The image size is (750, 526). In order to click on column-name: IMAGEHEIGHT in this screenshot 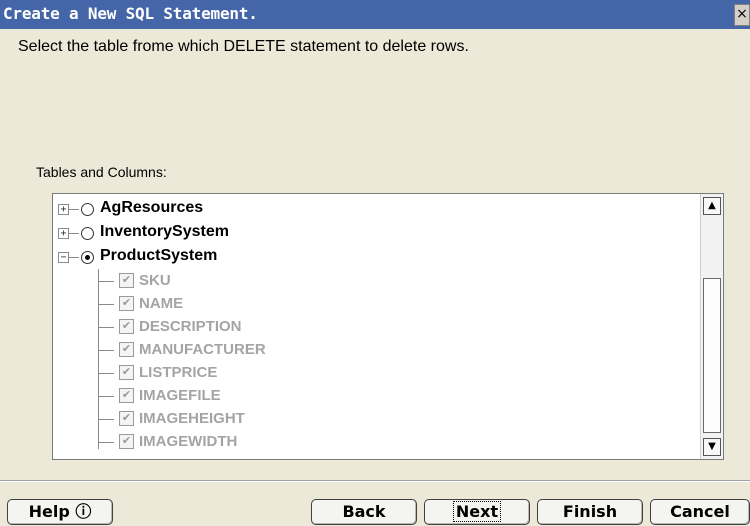, I will do `click(192, 418)`.